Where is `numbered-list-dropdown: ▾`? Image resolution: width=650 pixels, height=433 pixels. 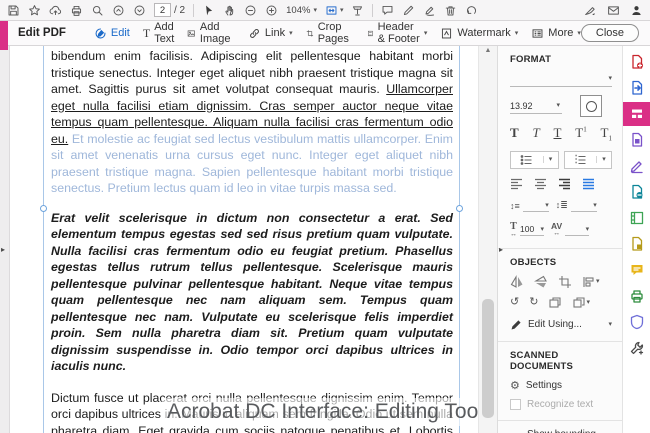
numbered-list-dropdown: ▾ is located at coordinates (587, 159).